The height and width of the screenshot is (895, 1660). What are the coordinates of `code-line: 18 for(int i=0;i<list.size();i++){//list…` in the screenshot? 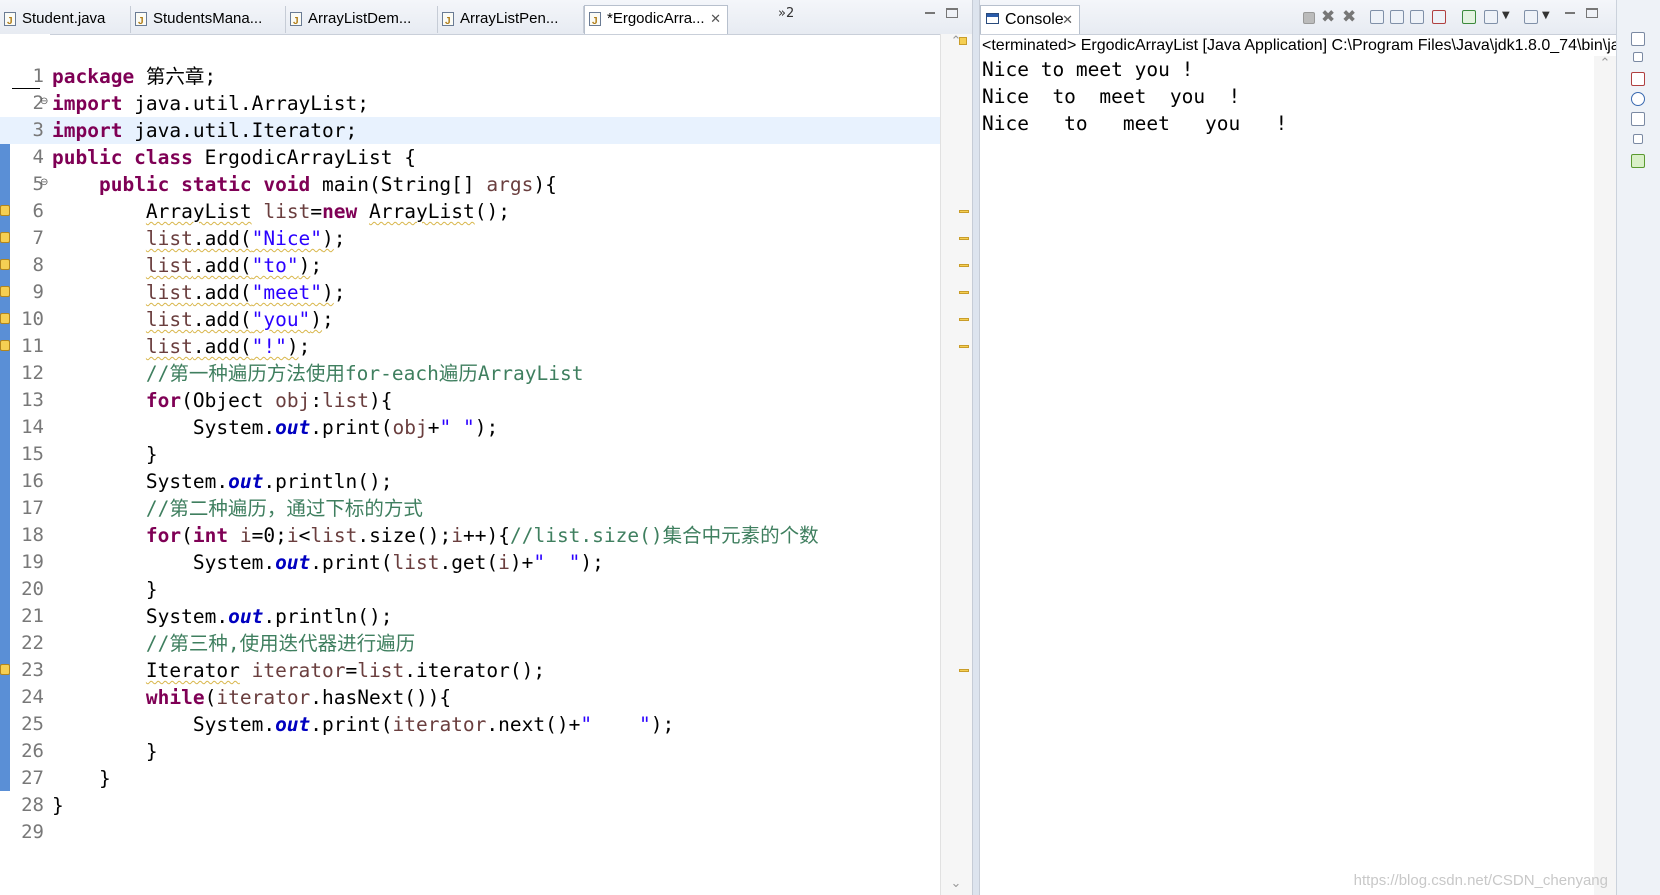 It's located at (470, 535).